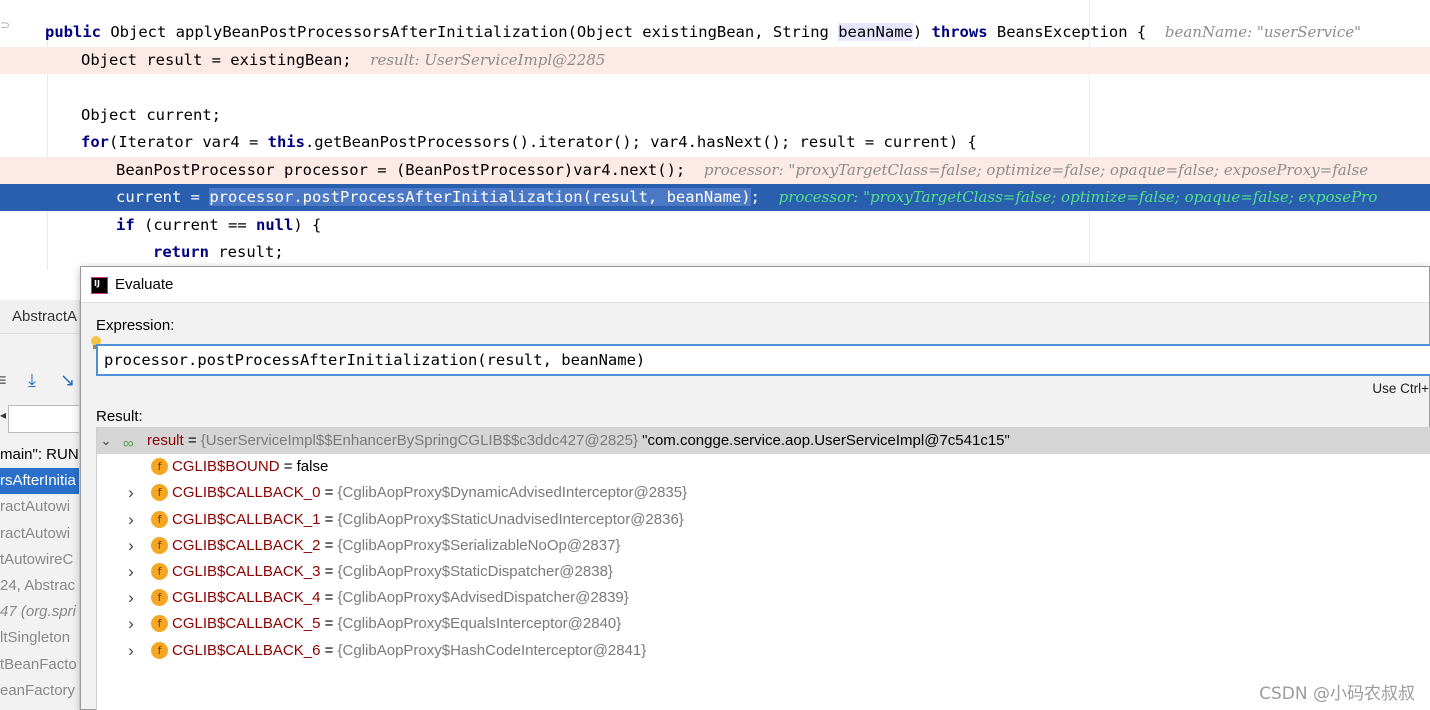  I want to click on frame-label: ltSingleton, so click(35, 638).